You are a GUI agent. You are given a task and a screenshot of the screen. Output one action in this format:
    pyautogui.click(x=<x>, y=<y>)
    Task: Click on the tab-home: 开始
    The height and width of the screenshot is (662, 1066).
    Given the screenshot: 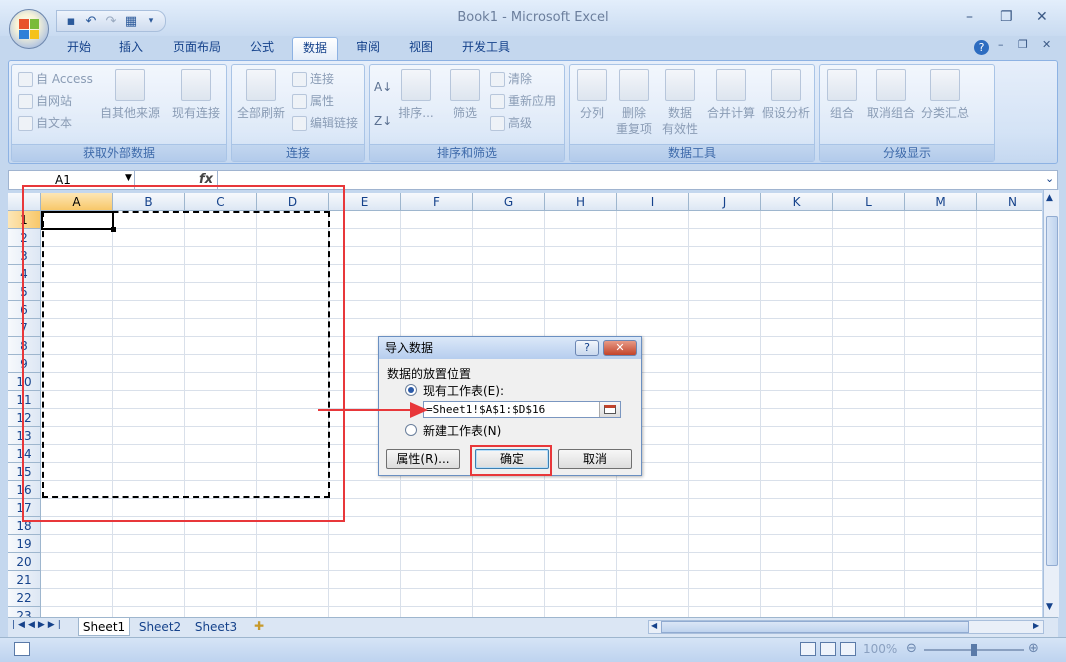 What is the action you would take?
    pyautogui.click(x=79, y=48)
    